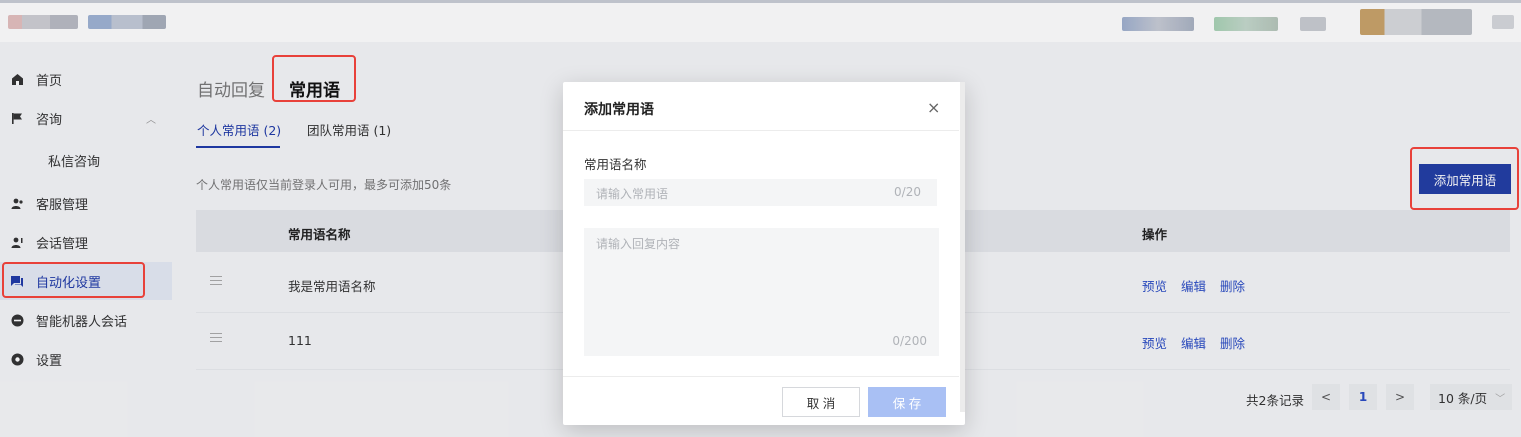  Describe the element at coordinates (761, 376) in the screenshot. I see `dialog-footer-divider` at that location.